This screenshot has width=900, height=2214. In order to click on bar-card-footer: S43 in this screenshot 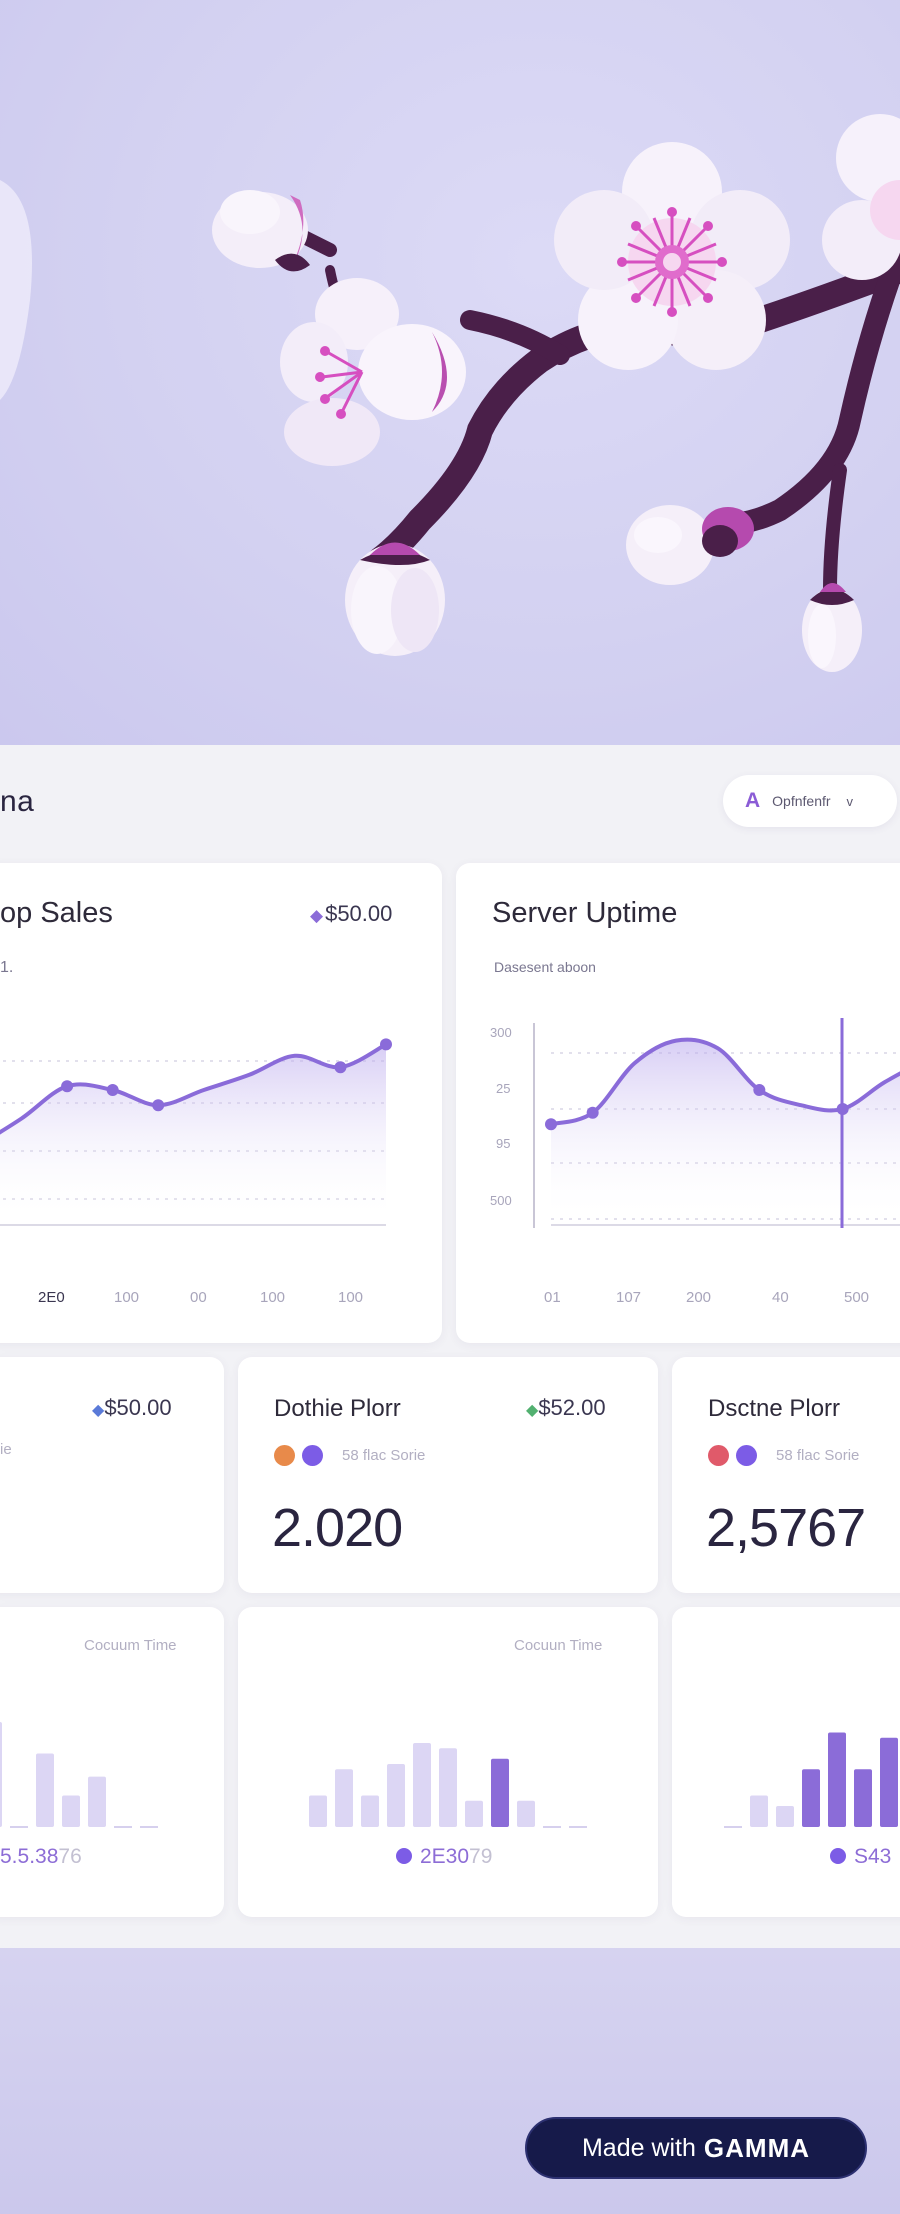, I will do `click(860, 1857)`.